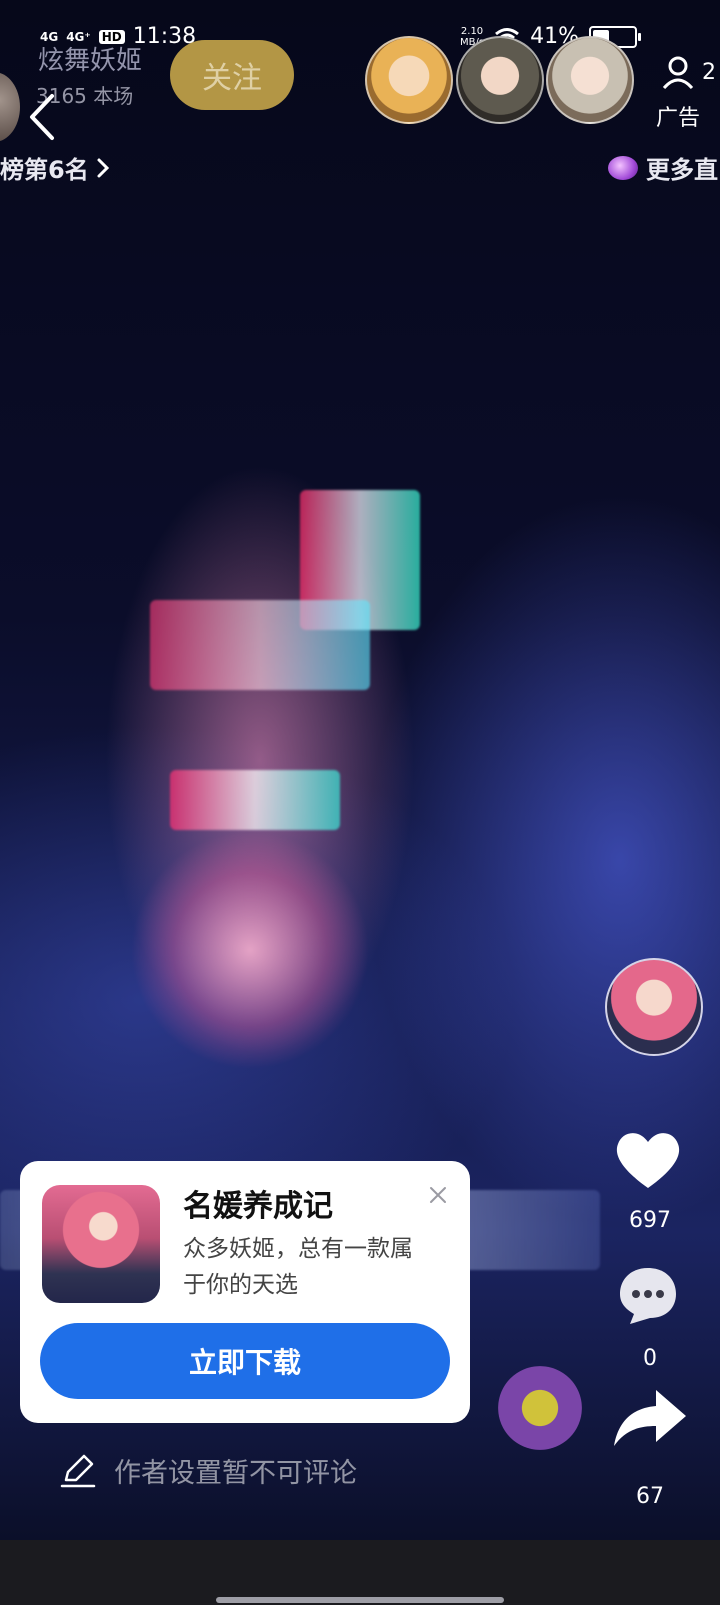  I want to click on heart-icon, so click(648, 1159).